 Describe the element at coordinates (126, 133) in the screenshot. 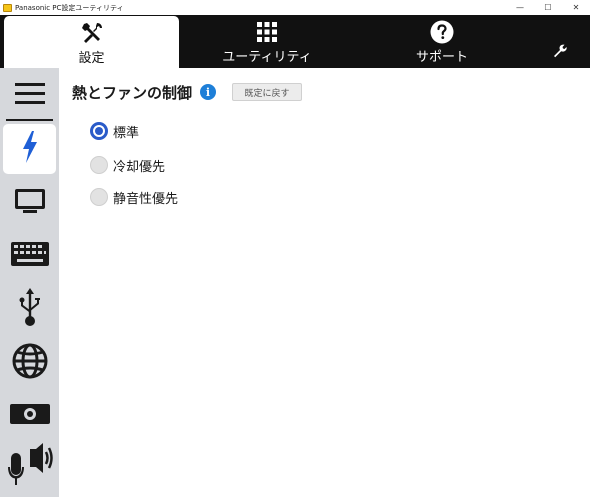

I see `radio-label: 標準` at that location.